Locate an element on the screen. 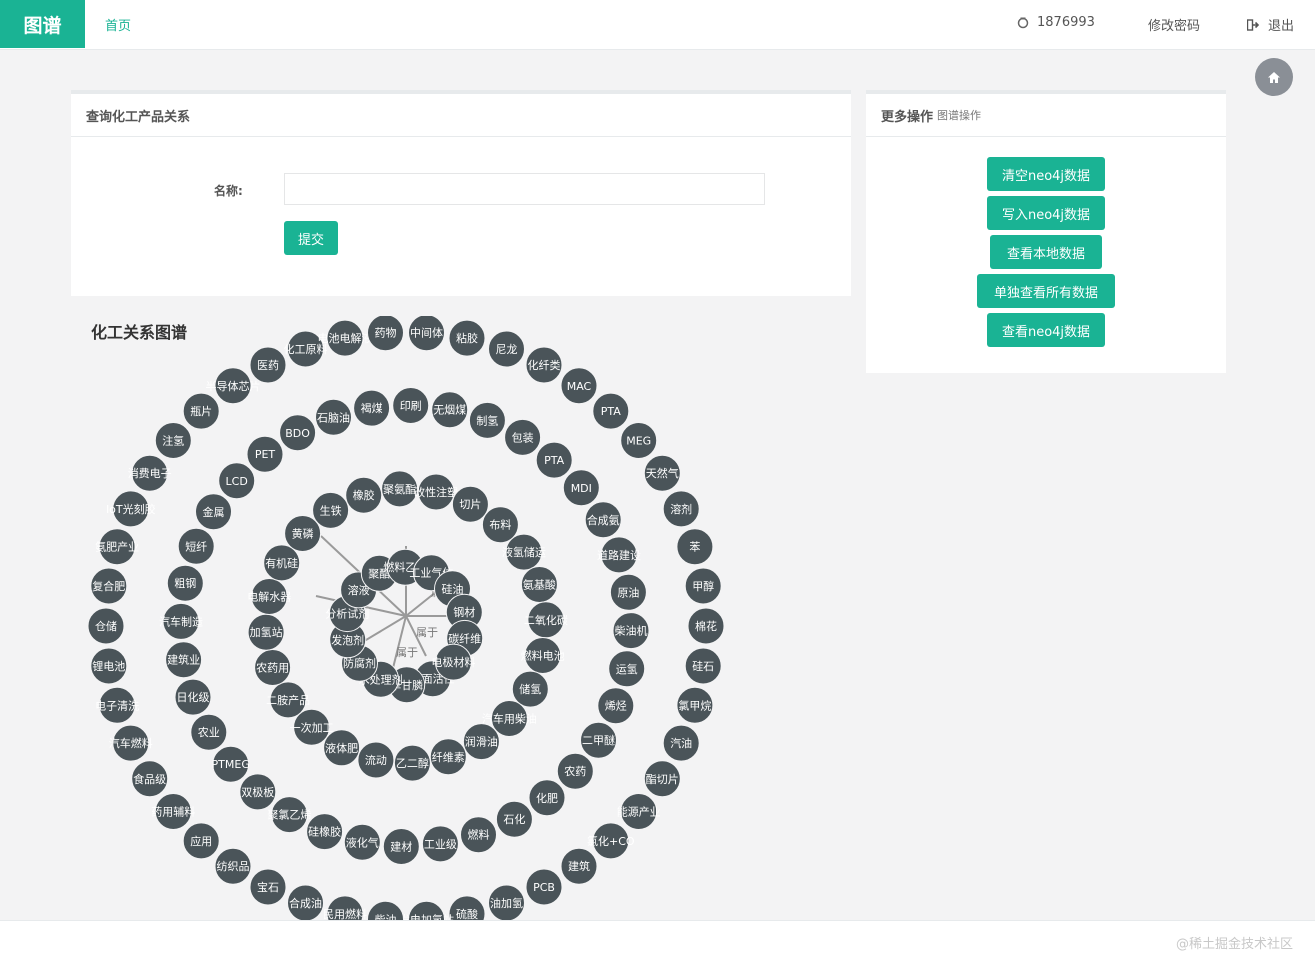 The height and width of the screenshot is (959, 1315). graph-node: 宝石 is located at coordinates (268, 887).